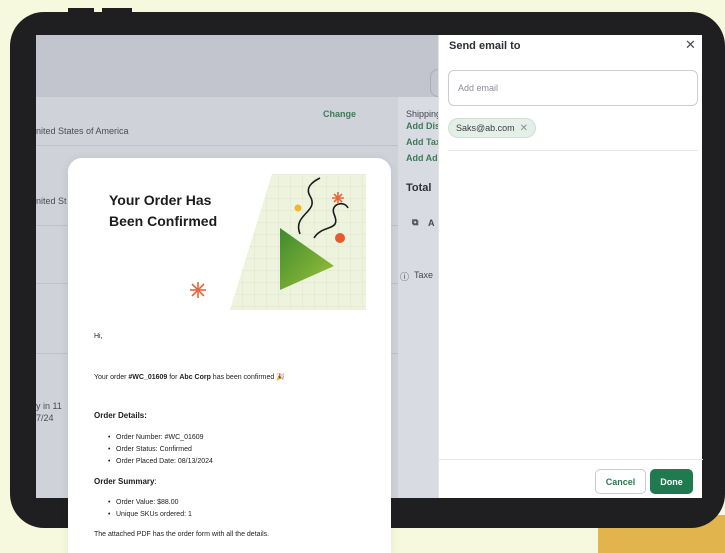 Image resolution: width=725 pixels, height=553 pixels. I want to click on country-text: nited St, so click(51, 201).